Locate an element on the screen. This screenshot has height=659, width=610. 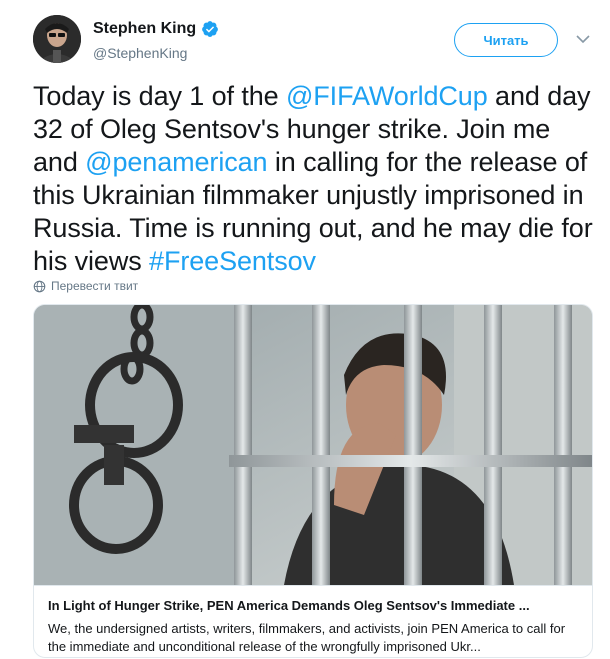
globe-icon is located at coordinates (39, 286).